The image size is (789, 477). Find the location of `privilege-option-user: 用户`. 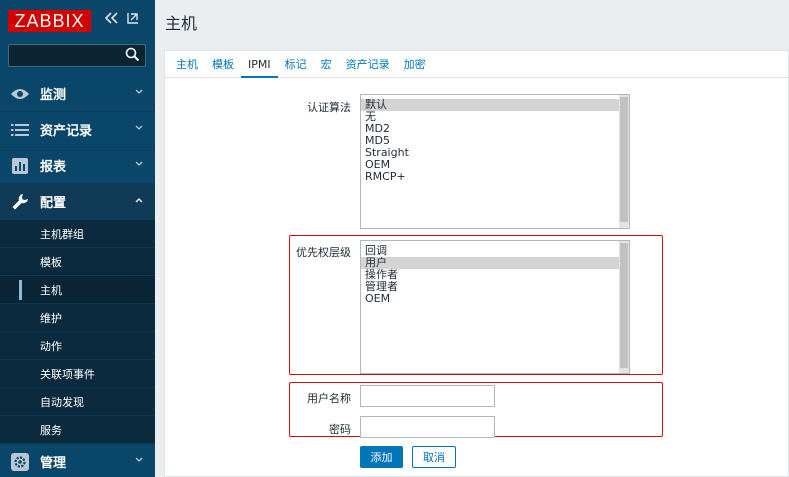

privilege-option-user: 用户 is located at coordinates (495, 263).